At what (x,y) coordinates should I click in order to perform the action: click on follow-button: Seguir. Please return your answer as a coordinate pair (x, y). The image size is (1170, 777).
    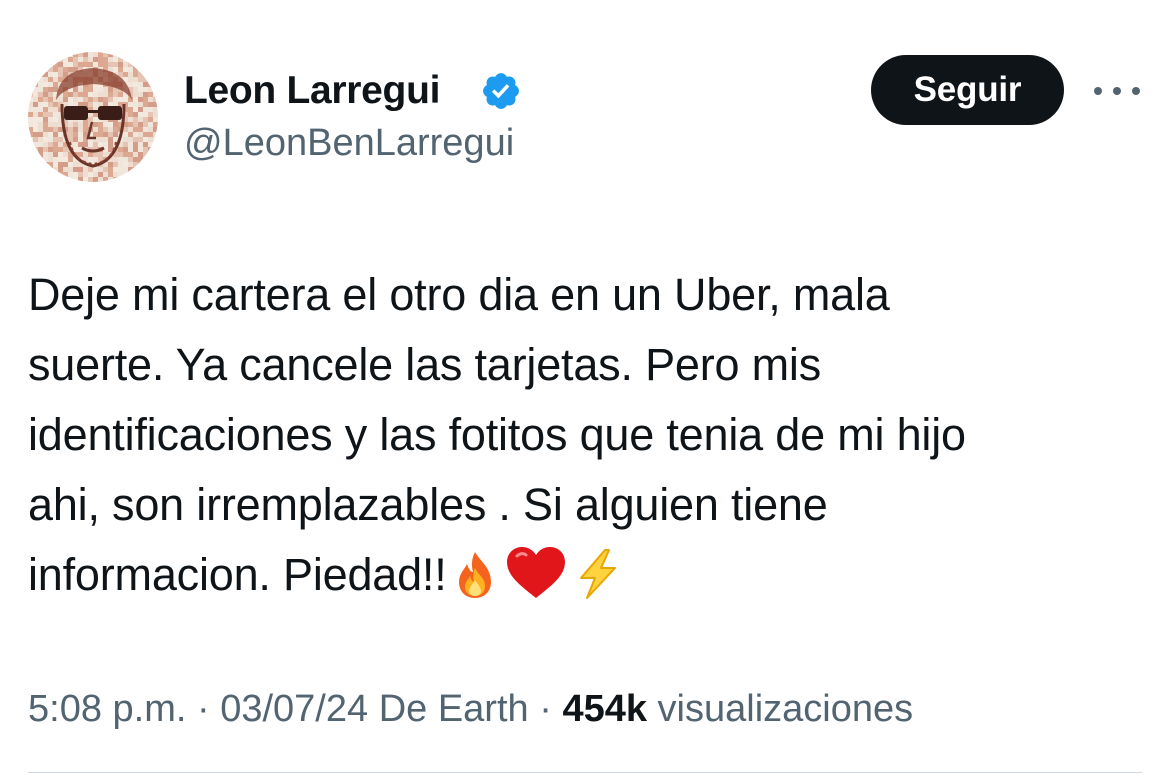
    Looking at the image, I should click on (967, 90).